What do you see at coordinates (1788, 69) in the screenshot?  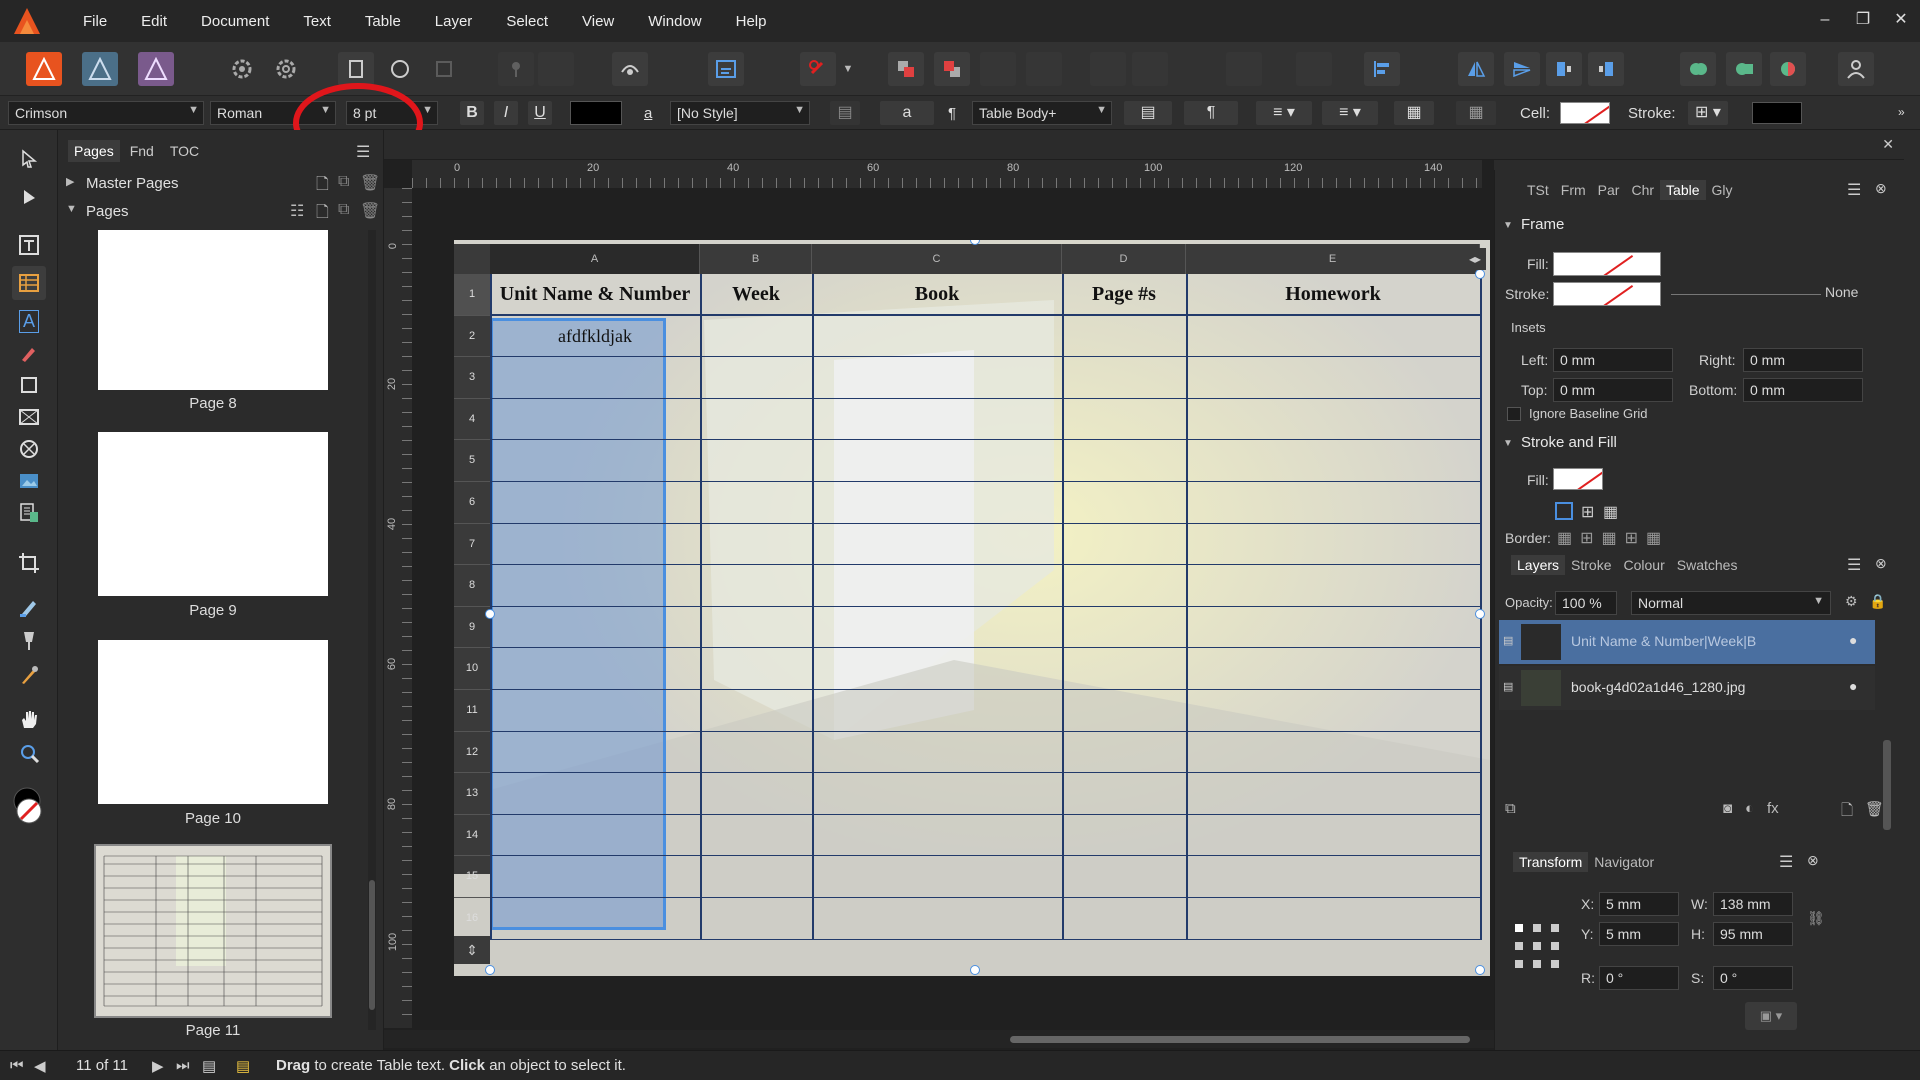 I see `intersect-boolean-icon` at bounding box center [1788, 69].